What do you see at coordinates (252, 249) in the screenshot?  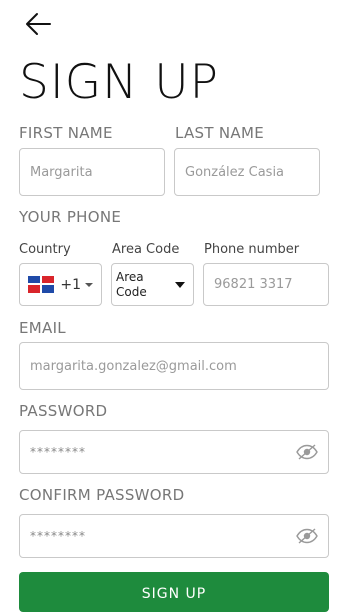 I see `phone-number-label: Phone number` at bounding box center [252, 249].